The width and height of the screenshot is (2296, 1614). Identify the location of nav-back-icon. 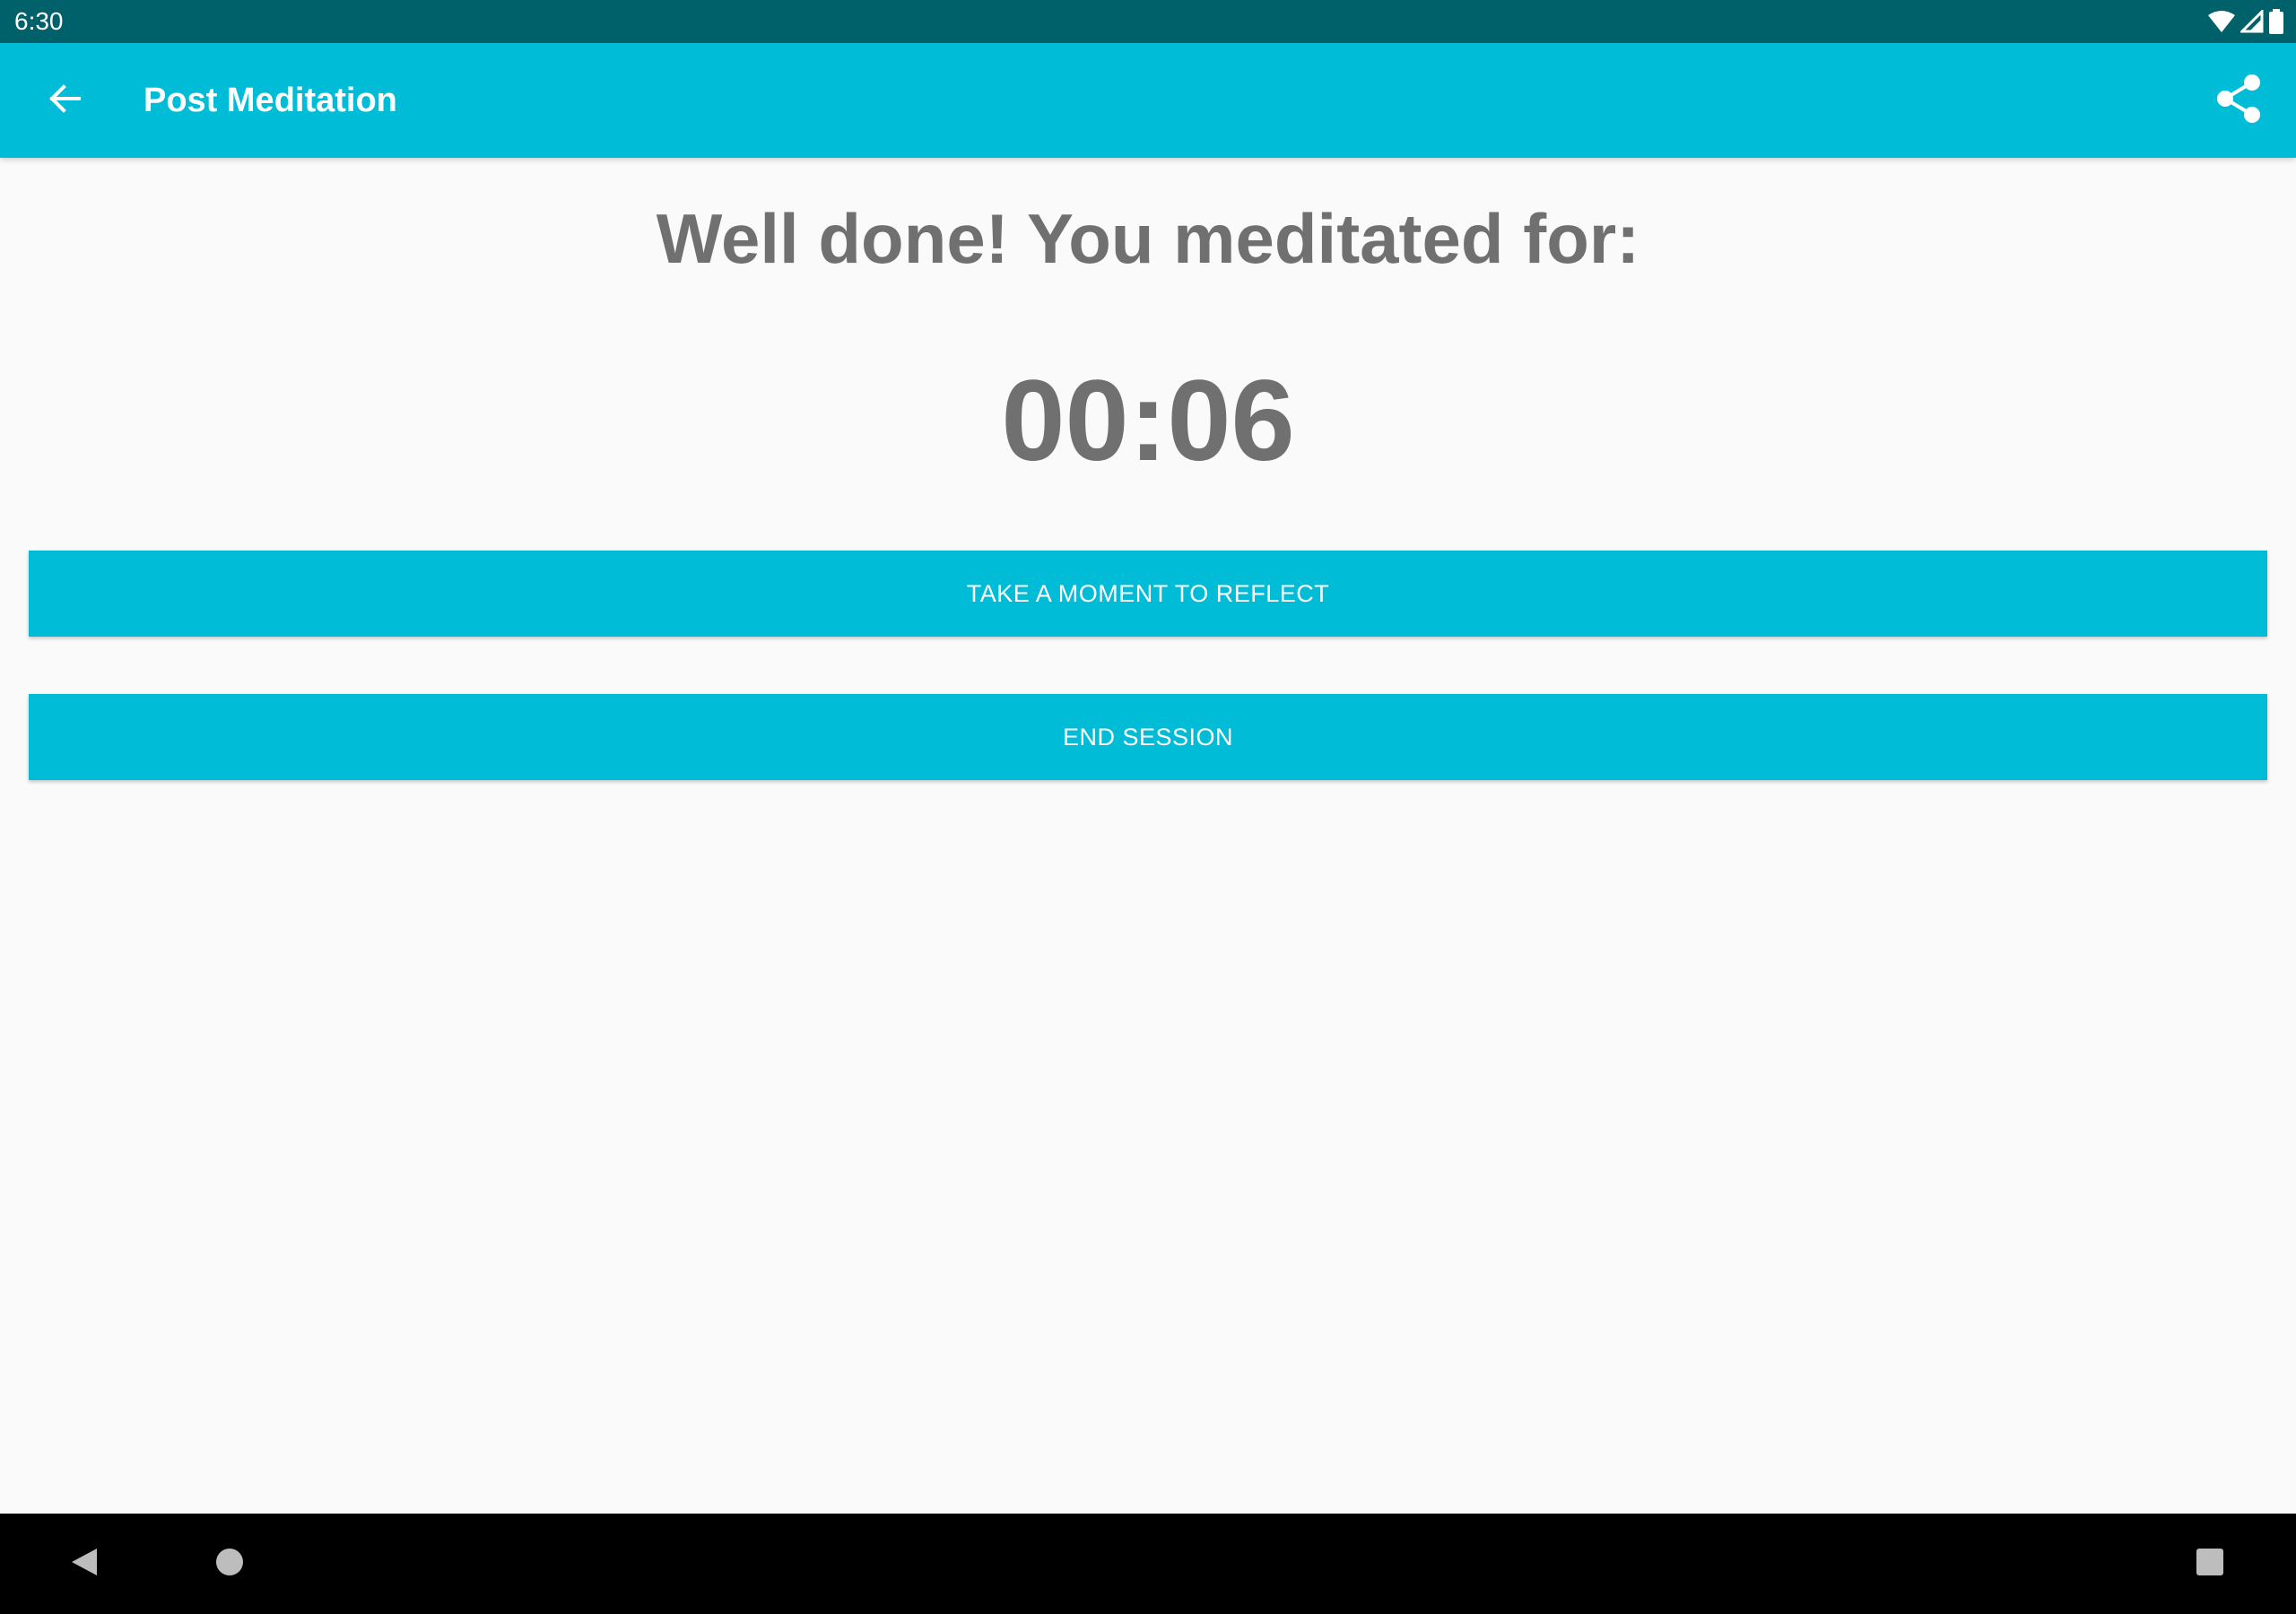
(84, 1564).